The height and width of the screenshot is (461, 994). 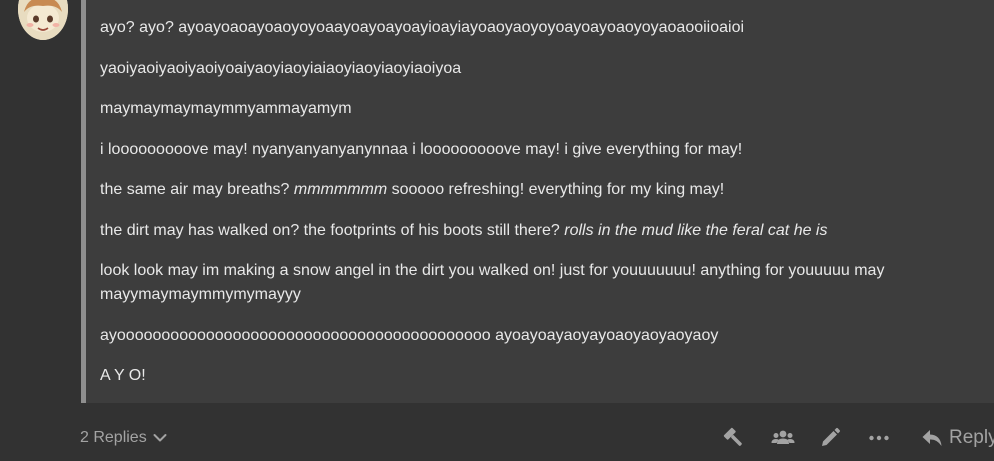 I want to click on italic-text: mmmmmmm, so click(x=340, y=189).